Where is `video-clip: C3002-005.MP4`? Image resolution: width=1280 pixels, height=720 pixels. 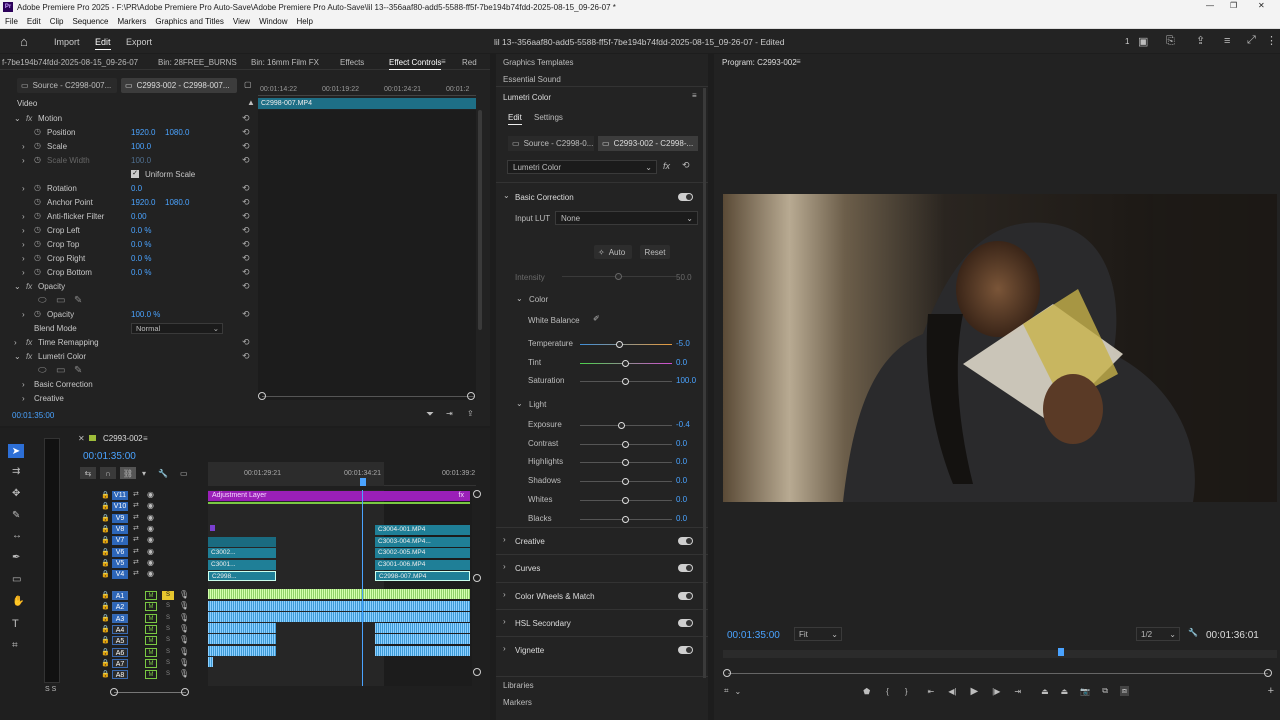
video-clip: C3002-005.MP4 is located at coordinates (422, 553).